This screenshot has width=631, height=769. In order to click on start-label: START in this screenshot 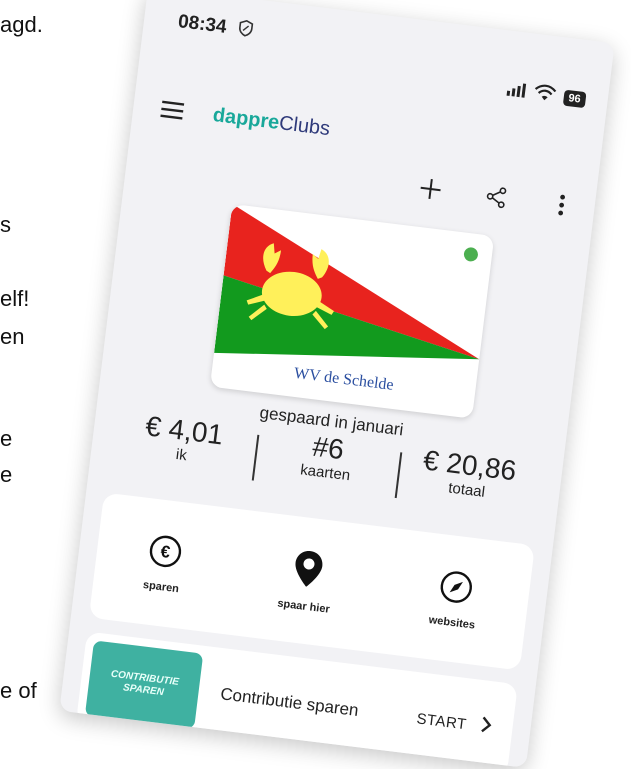, I will do `click(441, 721)`.